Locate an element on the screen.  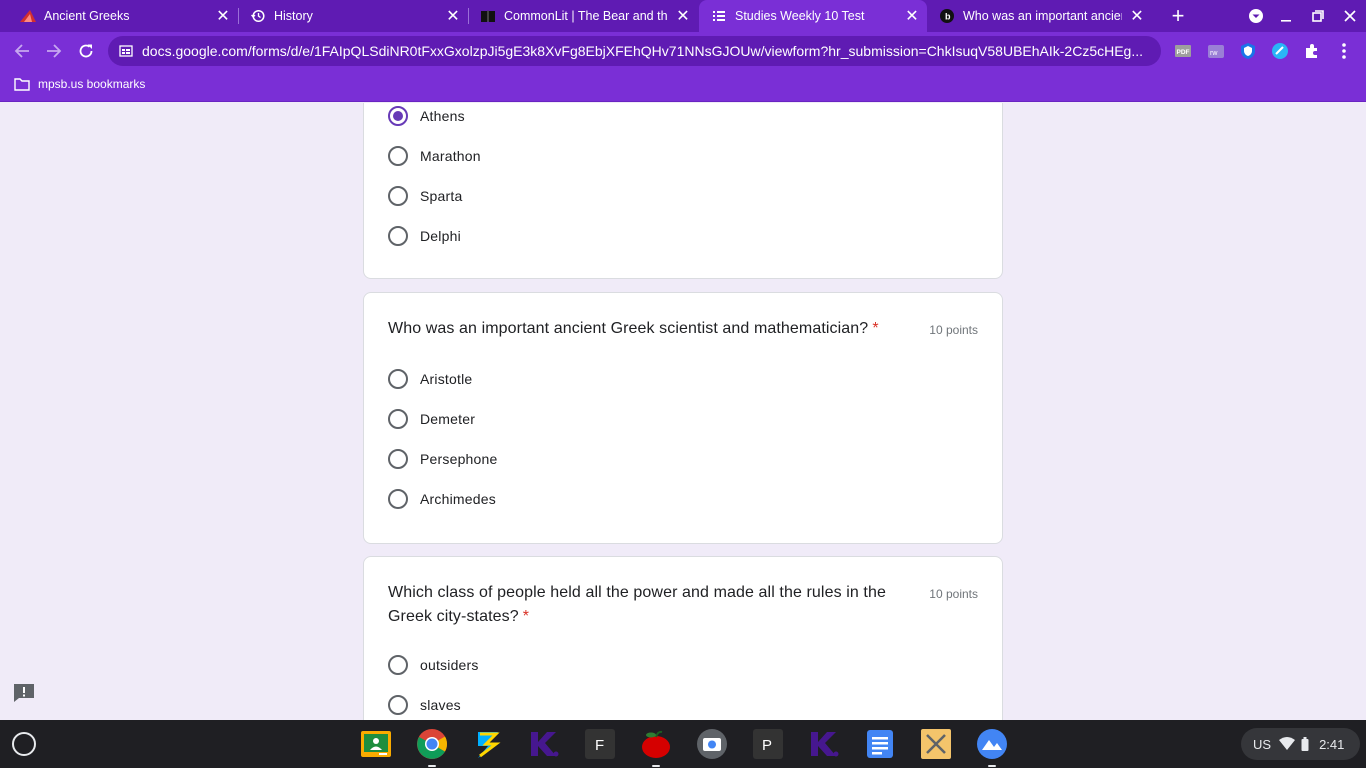
docs-icon is located at coordinates (880, 744).